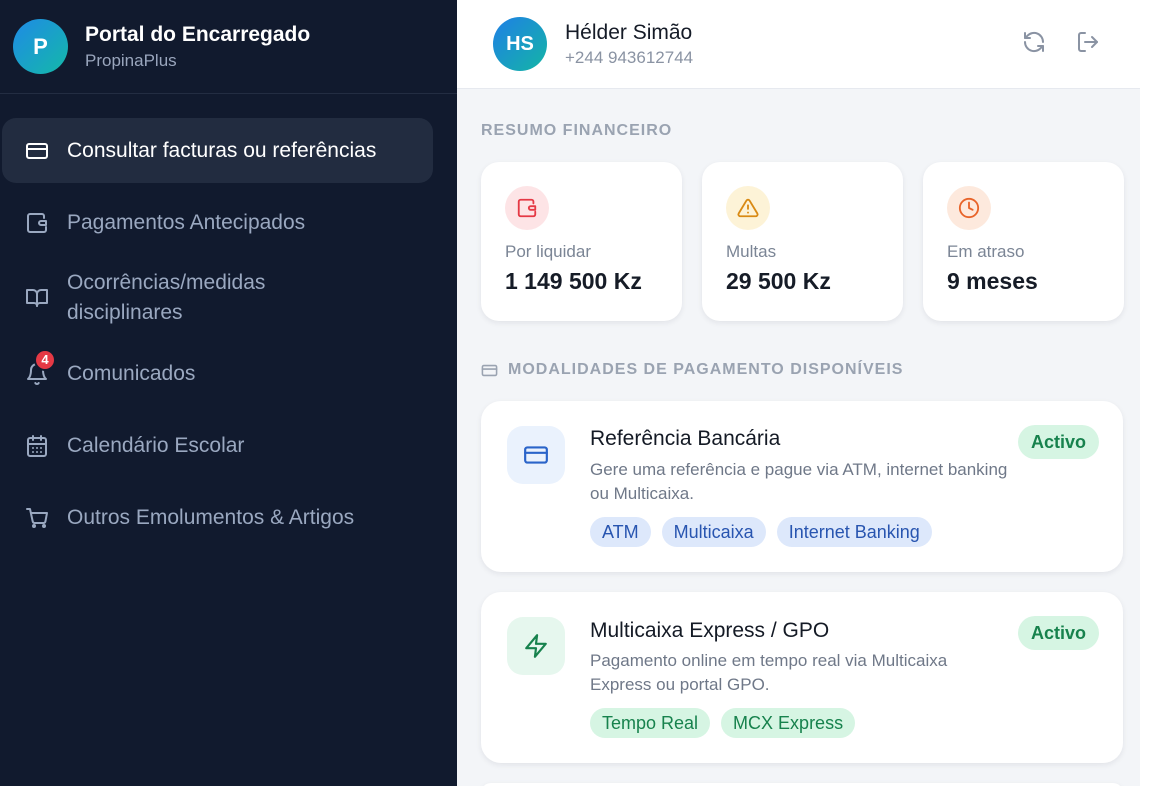  Describe the element at coordinates (629, 32) in the screenshot. I see `user-name: Hélder Simão` at that location.